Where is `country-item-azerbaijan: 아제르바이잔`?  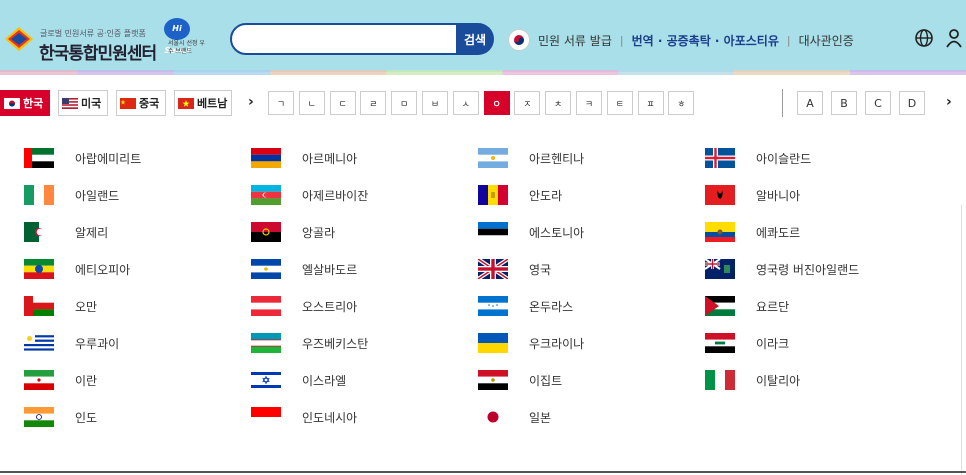
country-item-azerbaijan: 아제르바이잔 is located at coordinates (309, 195).